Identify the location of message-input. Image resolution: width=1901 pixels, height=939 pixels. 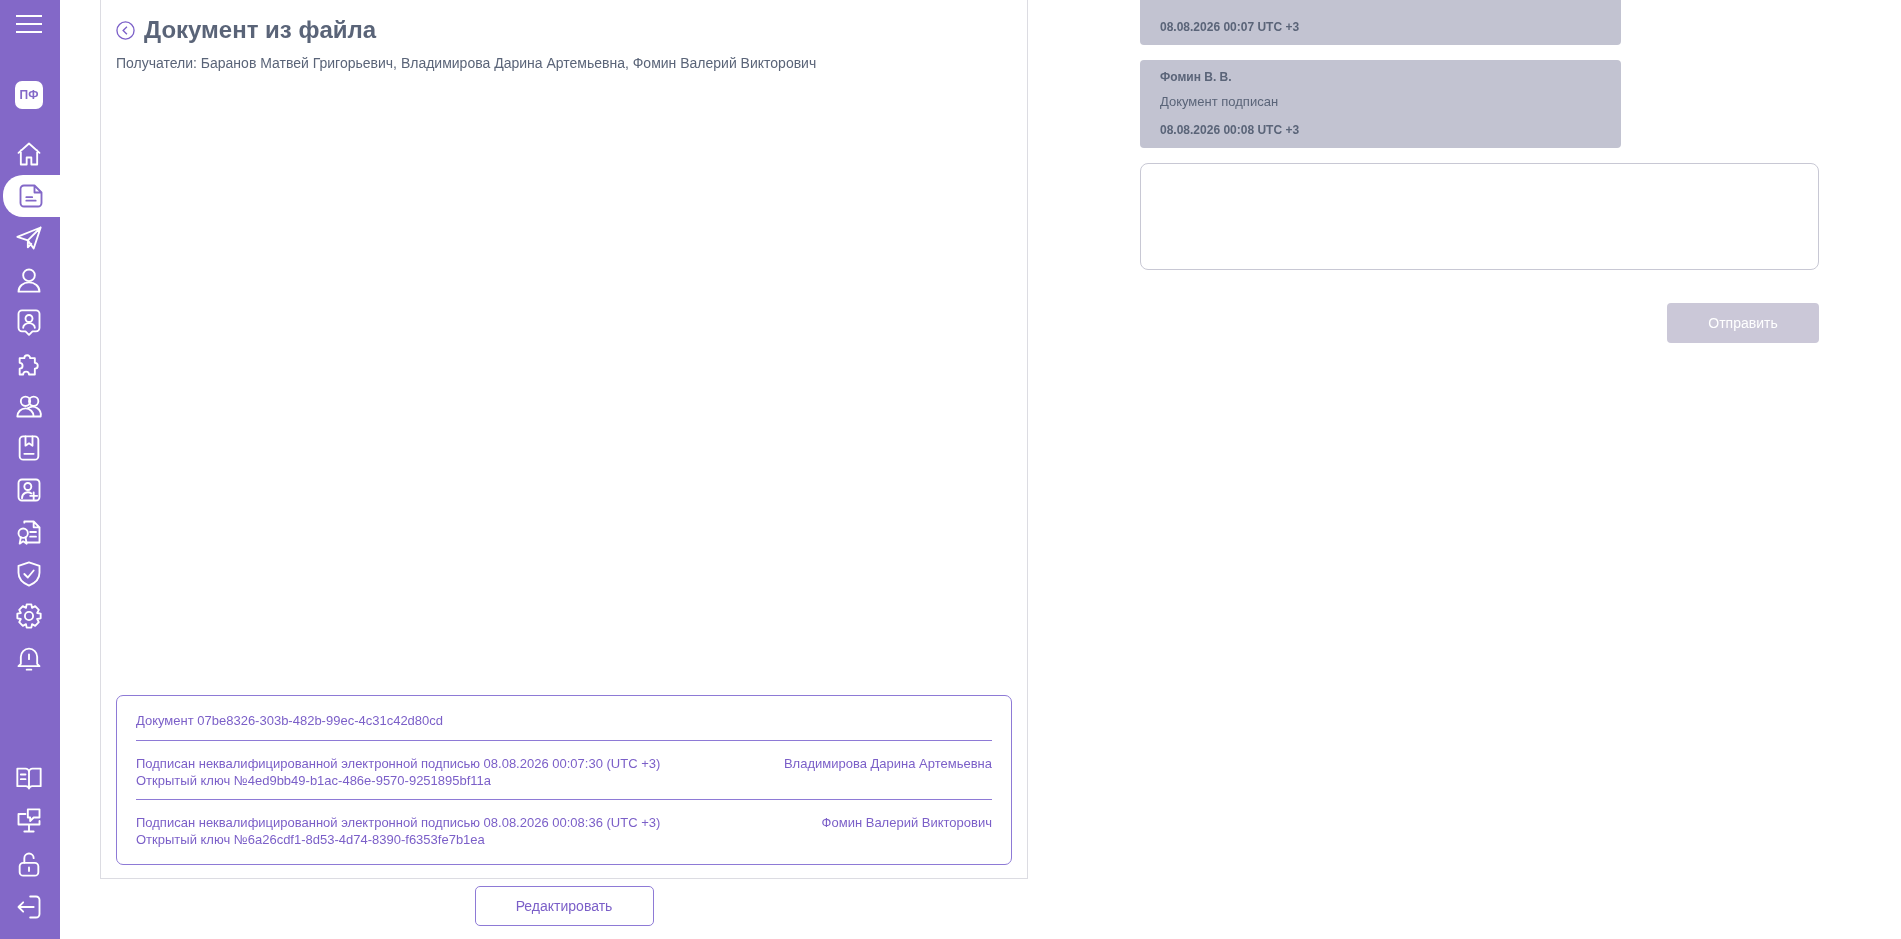
(1479, 216).